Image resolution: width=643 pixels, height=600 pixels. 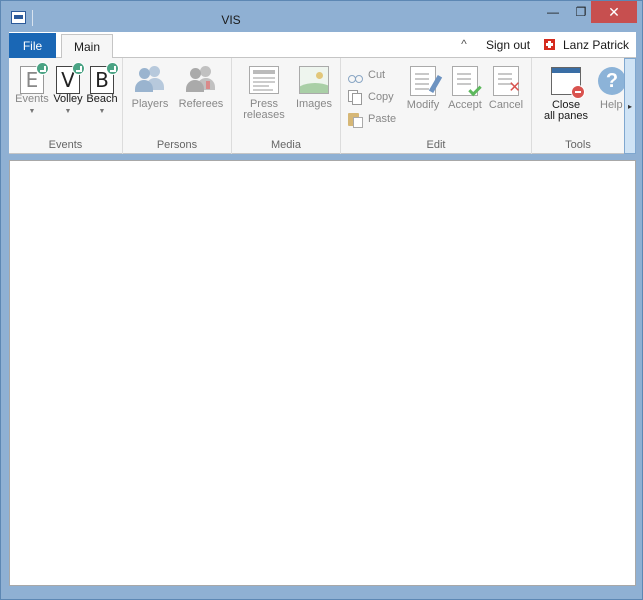 I want to click on images-button-label: Images, so click(x=314, y=104).